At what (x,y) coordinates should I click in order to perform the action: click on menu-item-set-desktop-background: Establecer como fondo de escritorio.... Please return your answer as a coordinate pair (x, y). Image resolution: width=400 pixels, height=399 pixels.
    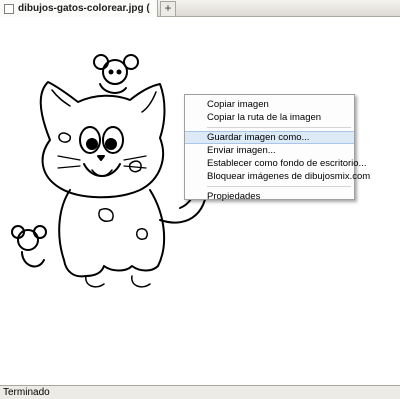
    Looking at the image, I should click on (275, 163).